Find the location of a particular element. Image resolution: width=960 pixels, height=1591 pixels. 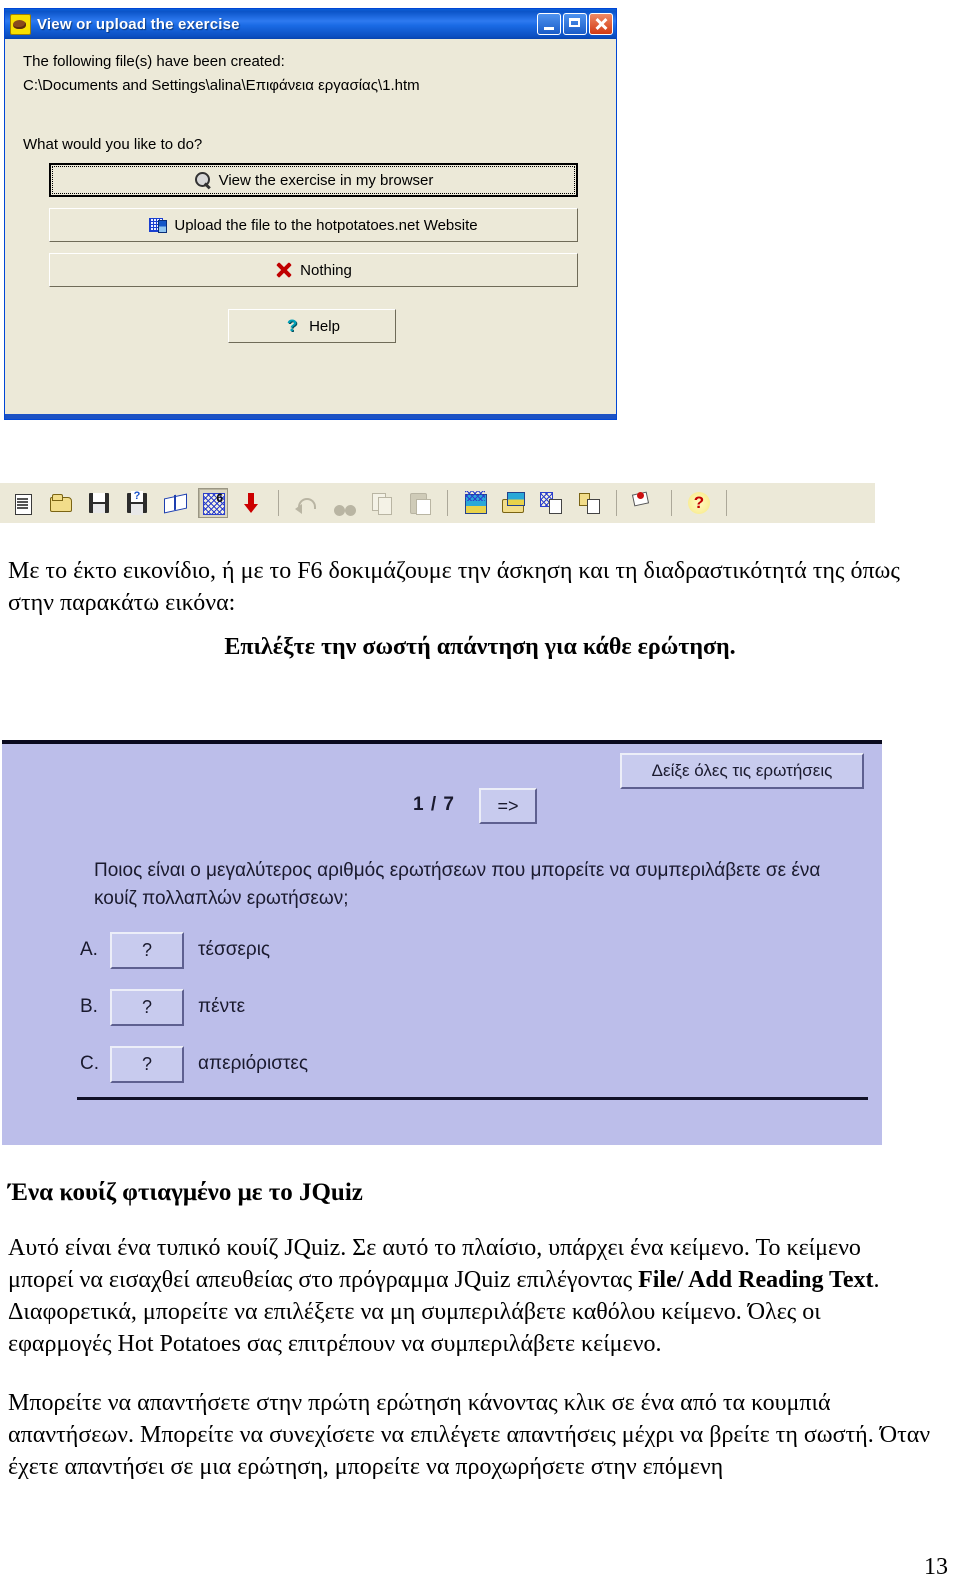

view-in-browser-button: View the exercise in my browser is located at coordinates (313, 180).